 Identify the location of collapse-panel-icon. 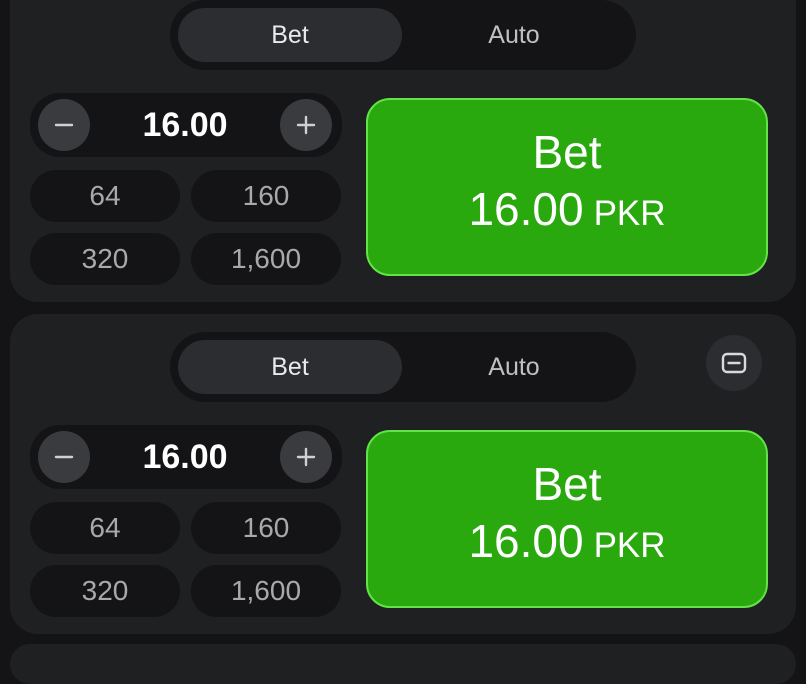
(734, 363).